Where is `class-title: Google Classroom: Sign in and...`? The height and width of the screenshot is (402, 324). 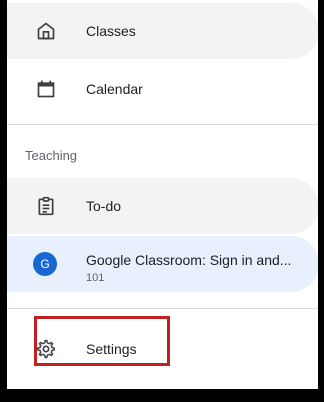
class-title: Google Classroom: Sign in and... is located at coordinates (189, 260).